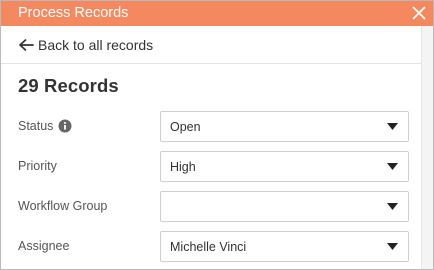 The height and width of the screenshot is (270, 434). I want to click on status-select: Open, so click(284, 126).